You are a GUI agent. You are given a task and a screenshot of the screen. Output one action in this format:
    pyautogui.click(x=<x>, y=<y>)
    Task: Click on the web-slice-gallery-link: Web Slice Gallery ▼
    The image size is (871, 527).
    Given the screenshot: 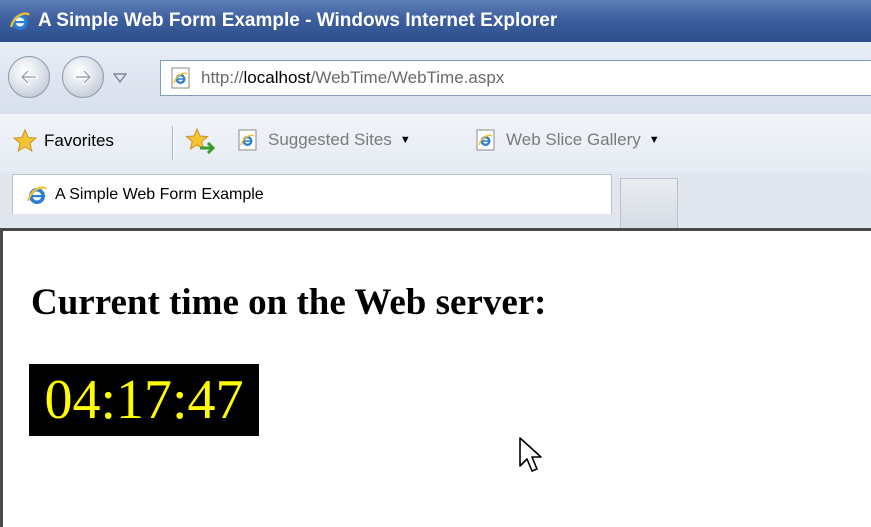 What is the action you would take?
    pyautogui.click(x=567, y=140)
    